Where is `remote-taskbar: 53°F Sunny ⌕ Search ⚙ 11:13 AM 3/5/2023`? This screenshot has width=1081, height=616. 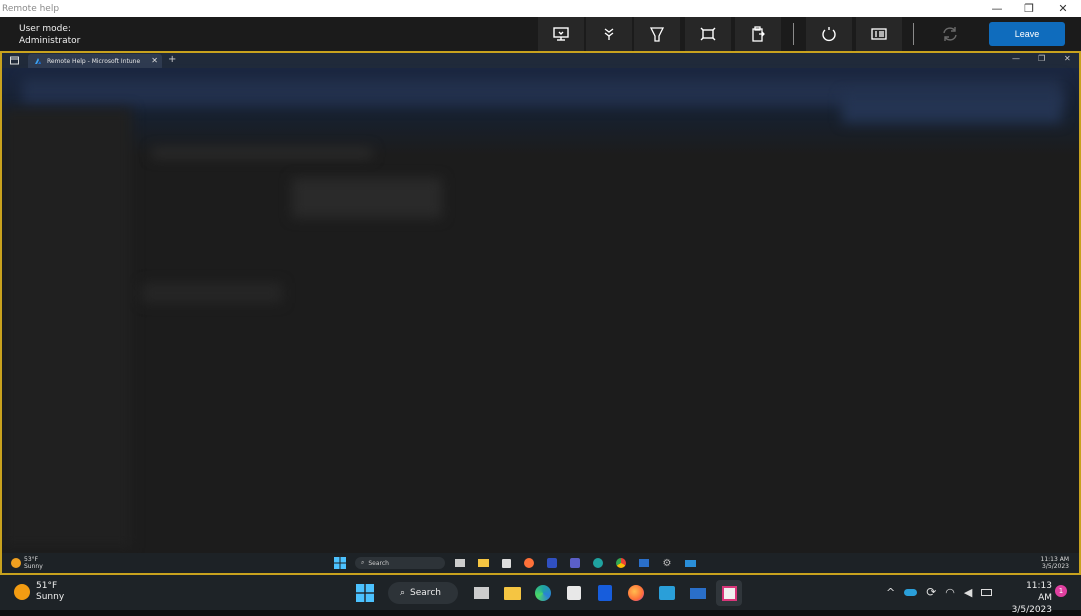
remote-taskbar: 53°F Sunny ⌕ Search ⚙ 11:13 AM 3/5/2023 is located at coordinates (540, 563).